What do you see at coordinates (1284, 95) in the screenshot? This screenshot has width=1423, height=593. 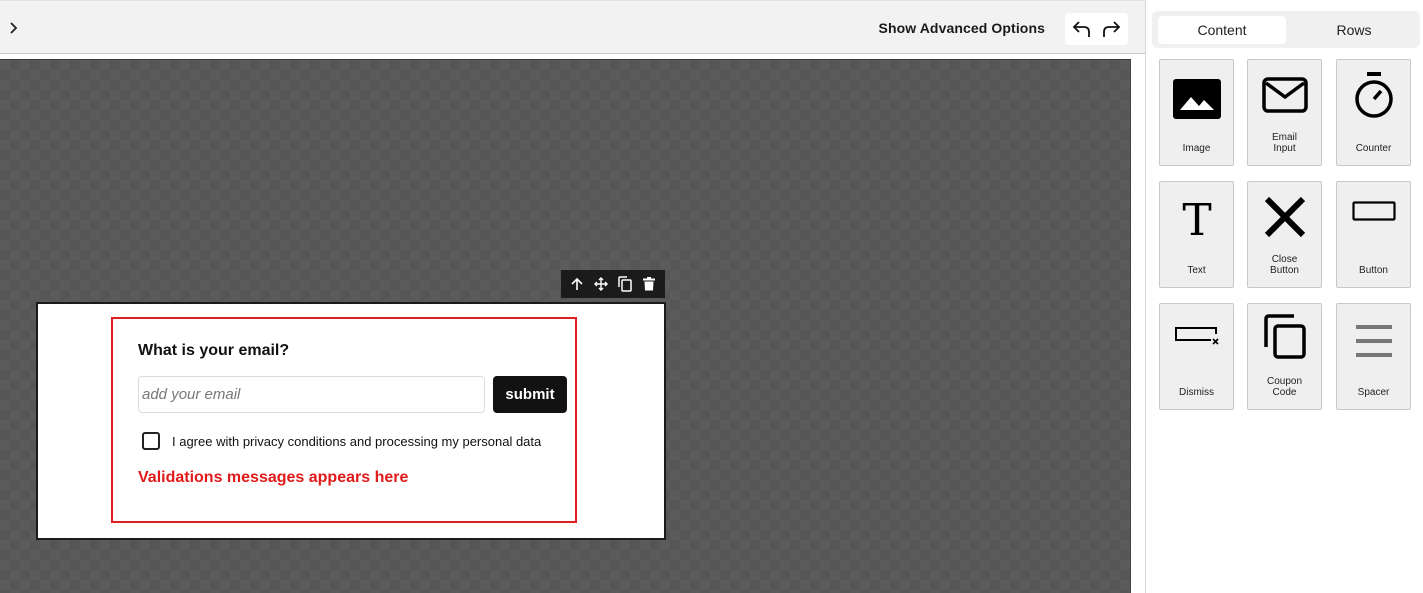 I see `envelope-icon` at bounding box center [1284, 95].